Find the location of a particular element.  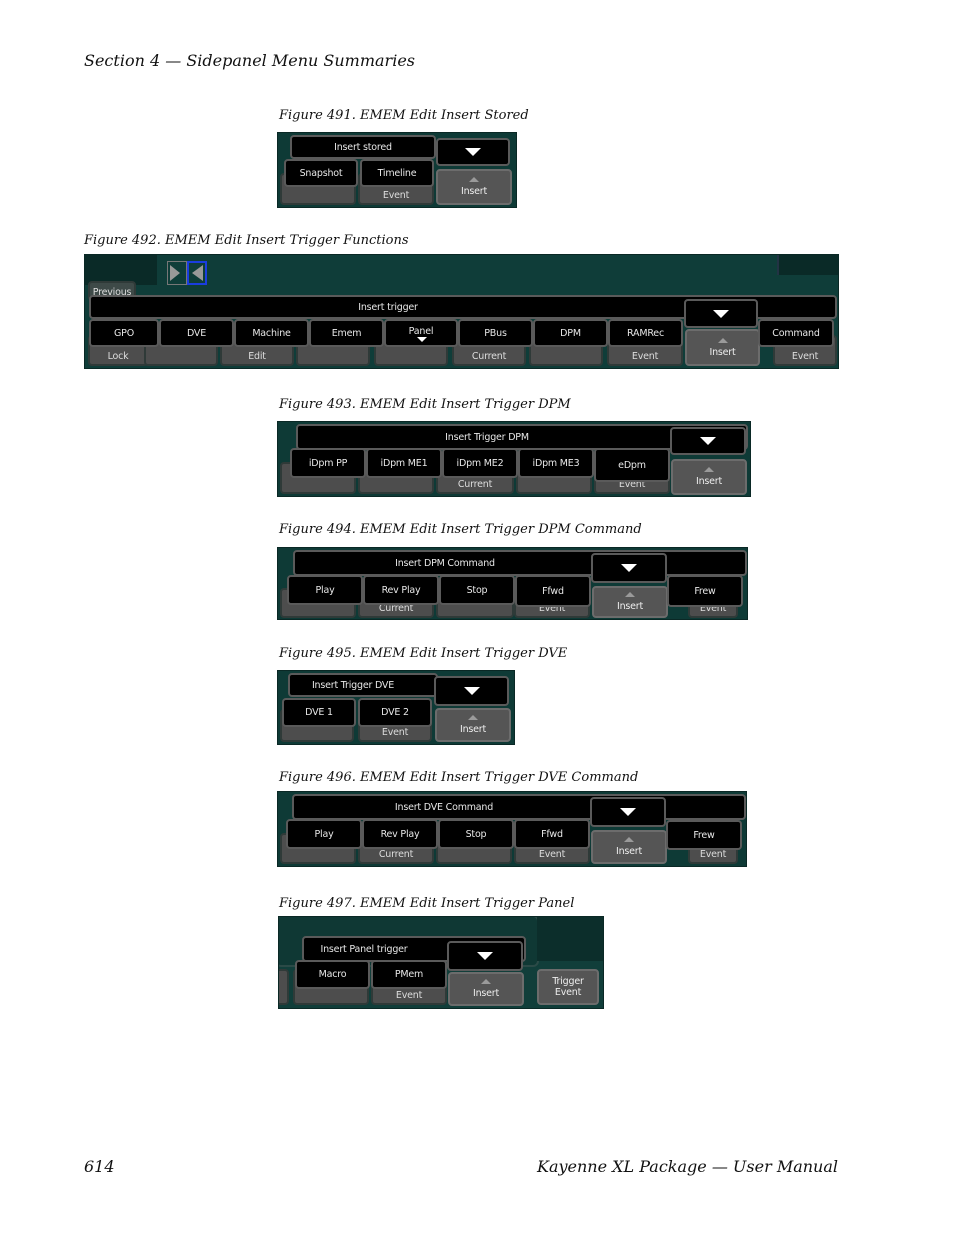

dve-1-button: DVE 1 is located at coordinates (319, 712).